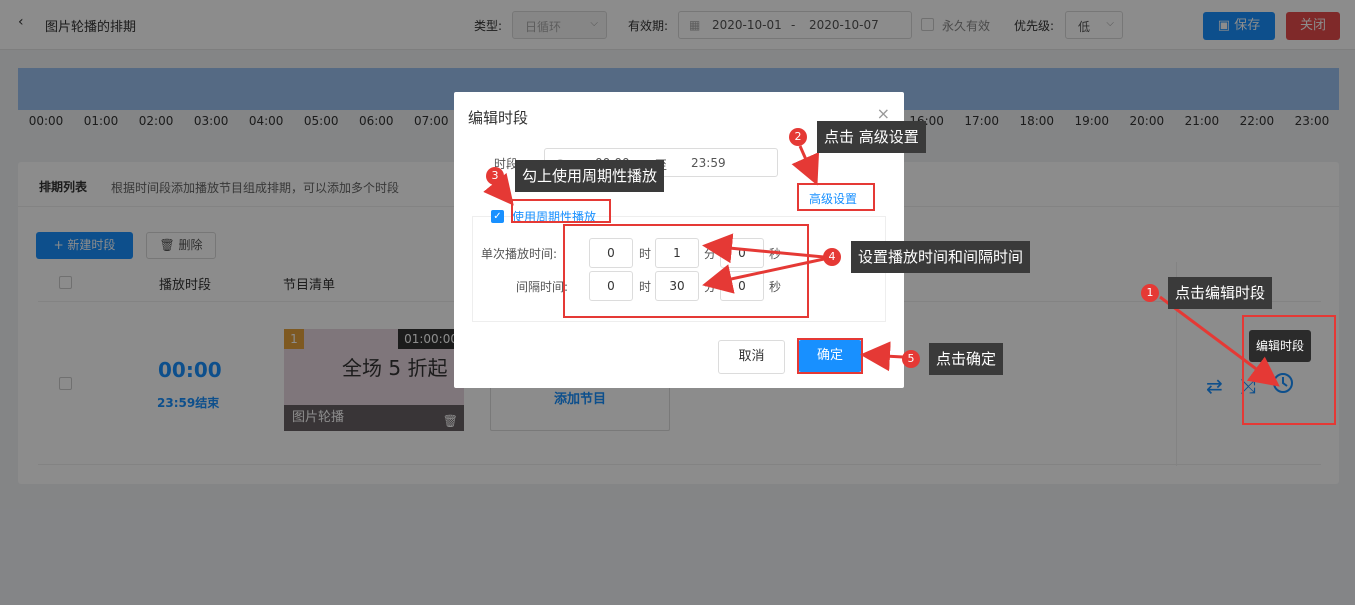 This screenshot has width=1355, height=605. Describe the element at coordinates (941, 257) in the screenshot. I see `step-4-tip: 设置播放时间和间隔时间` at that location.